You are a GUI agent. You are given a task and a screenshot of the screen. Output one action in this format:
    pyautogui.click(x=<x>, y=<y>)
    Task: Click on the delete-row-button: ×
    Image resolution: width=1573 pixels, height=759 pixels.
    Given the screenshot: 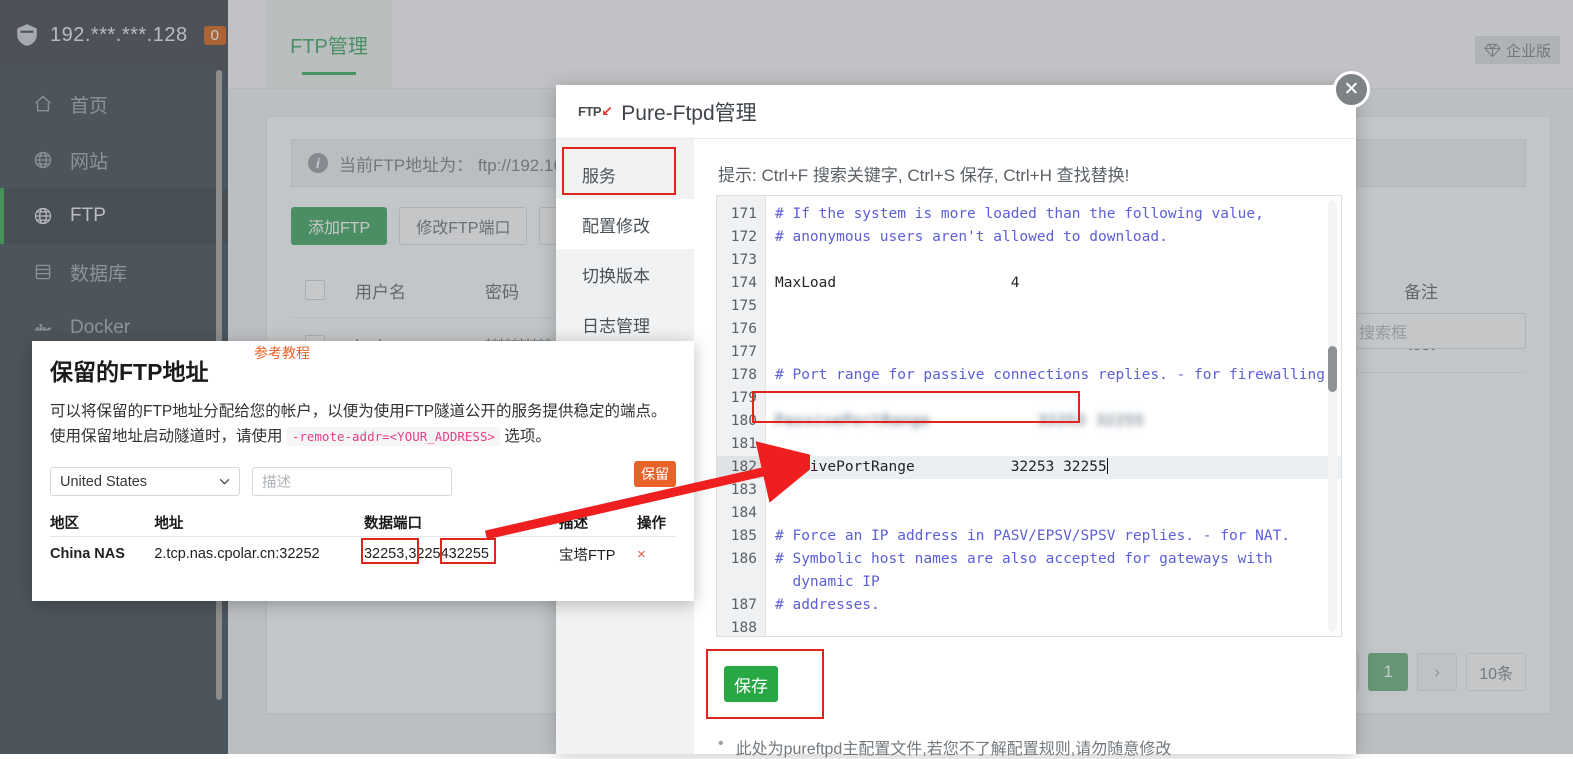 What is the action you would take?
    pyautogui.click(x=656, y=554)
    